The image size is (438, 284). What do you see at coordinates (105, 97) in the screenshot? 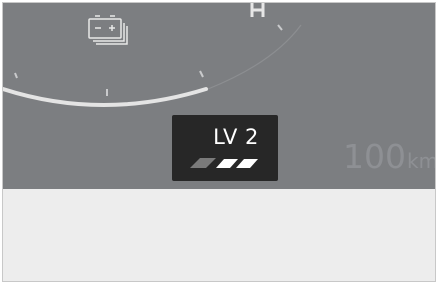
I see `gauge-arc` at bounding box center [105, 97].